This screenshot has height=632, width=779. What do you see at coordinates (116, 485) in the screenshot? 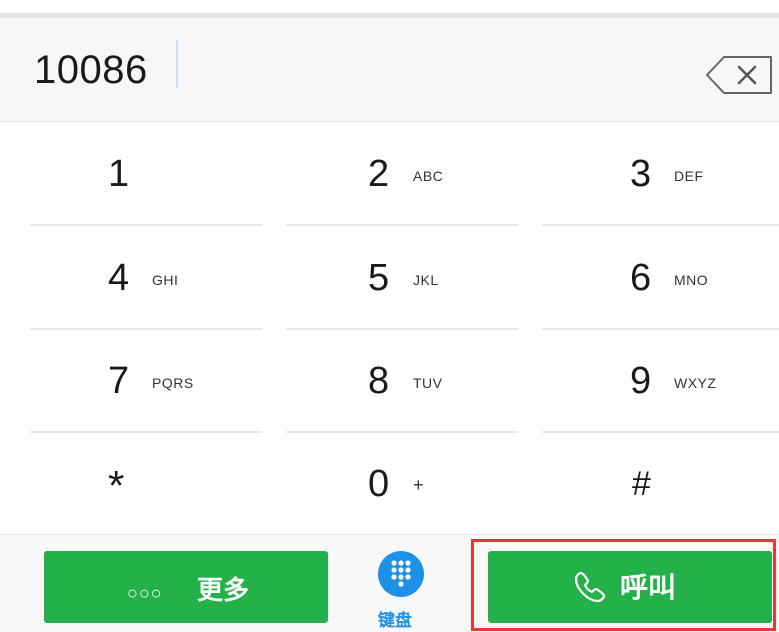
I see `key-digit: *` at bounding box center [116, 485].